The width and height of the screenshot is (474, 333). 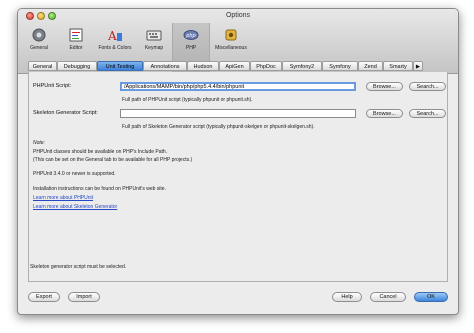 What do you see at coordinates (76, 48) in the screenshot?
I see `toolbar-label: Editor` at bounding box center [76, 48].